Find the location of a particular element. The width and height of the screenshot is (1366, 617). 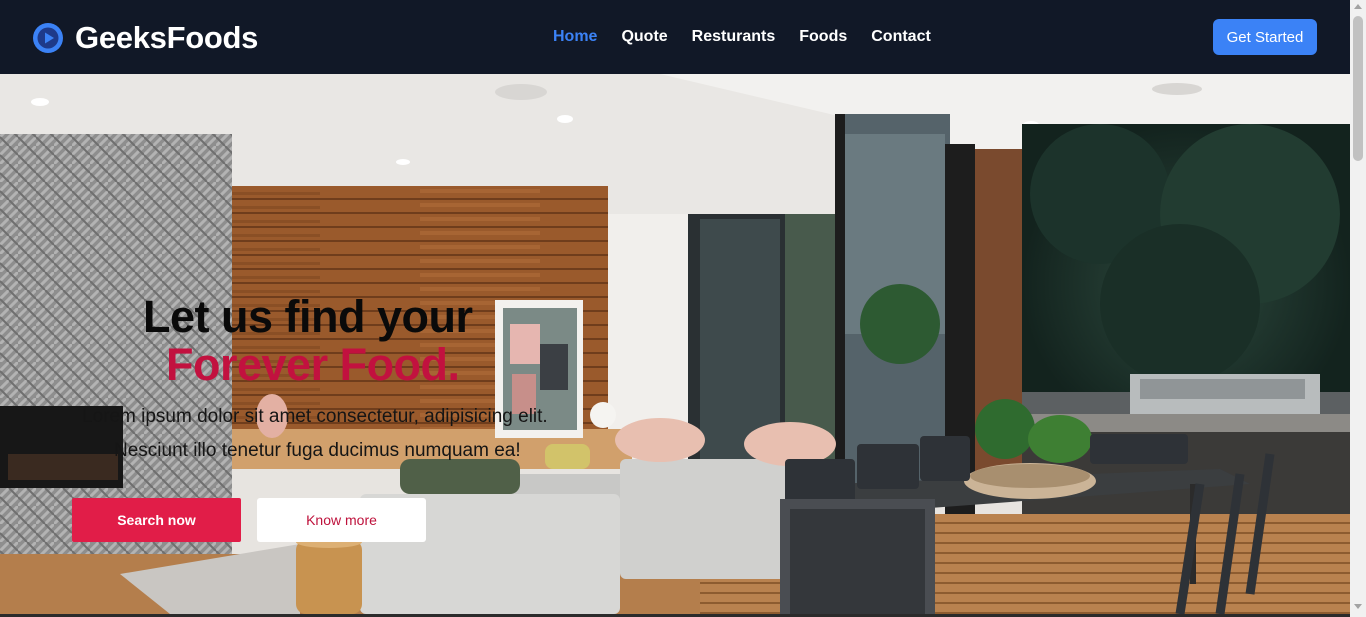

brand-logo: GeeksFoods is located at coordinates (145, 38).